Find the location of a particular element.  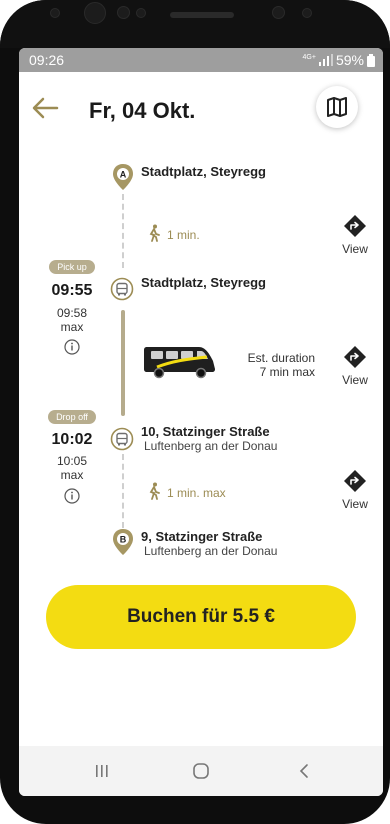

status-right: 4G+ 59% is located at coordinates (339, 60).